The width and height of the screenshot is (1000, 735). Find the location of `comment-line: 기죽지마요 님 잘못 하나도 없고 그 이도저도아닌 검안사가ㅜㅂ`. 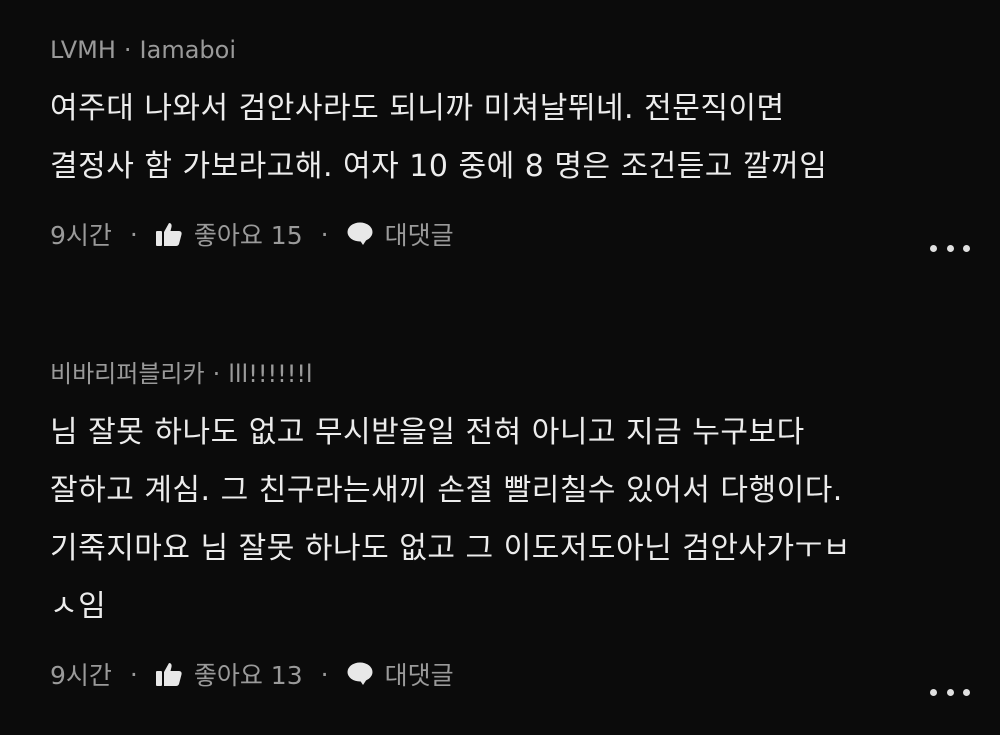

comment-line: 기죽지마요 님 잘못 하나도 없고 그 이도저도아닌 검안사가ㅜㅂ is located at coordinates (450, 548).